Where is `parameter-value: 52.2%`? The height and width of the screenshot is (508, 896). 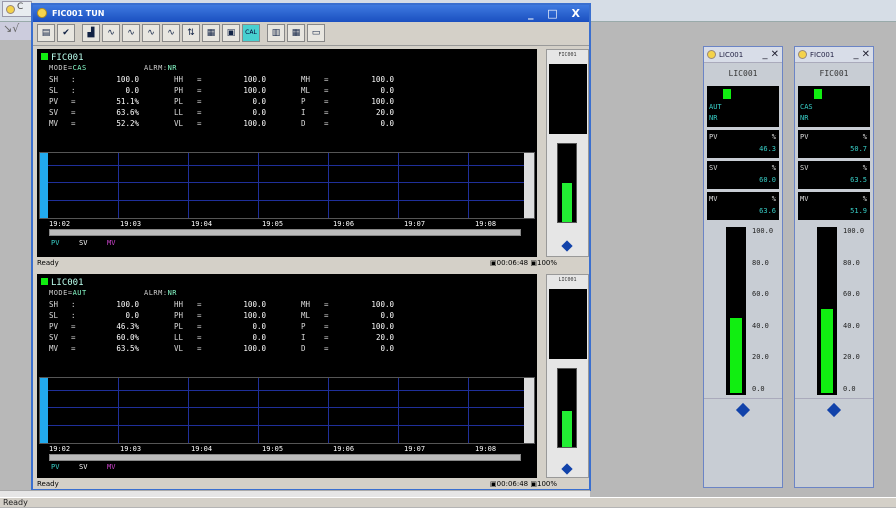 parameter-value: 52.2% is located at coordinates (119, 123).